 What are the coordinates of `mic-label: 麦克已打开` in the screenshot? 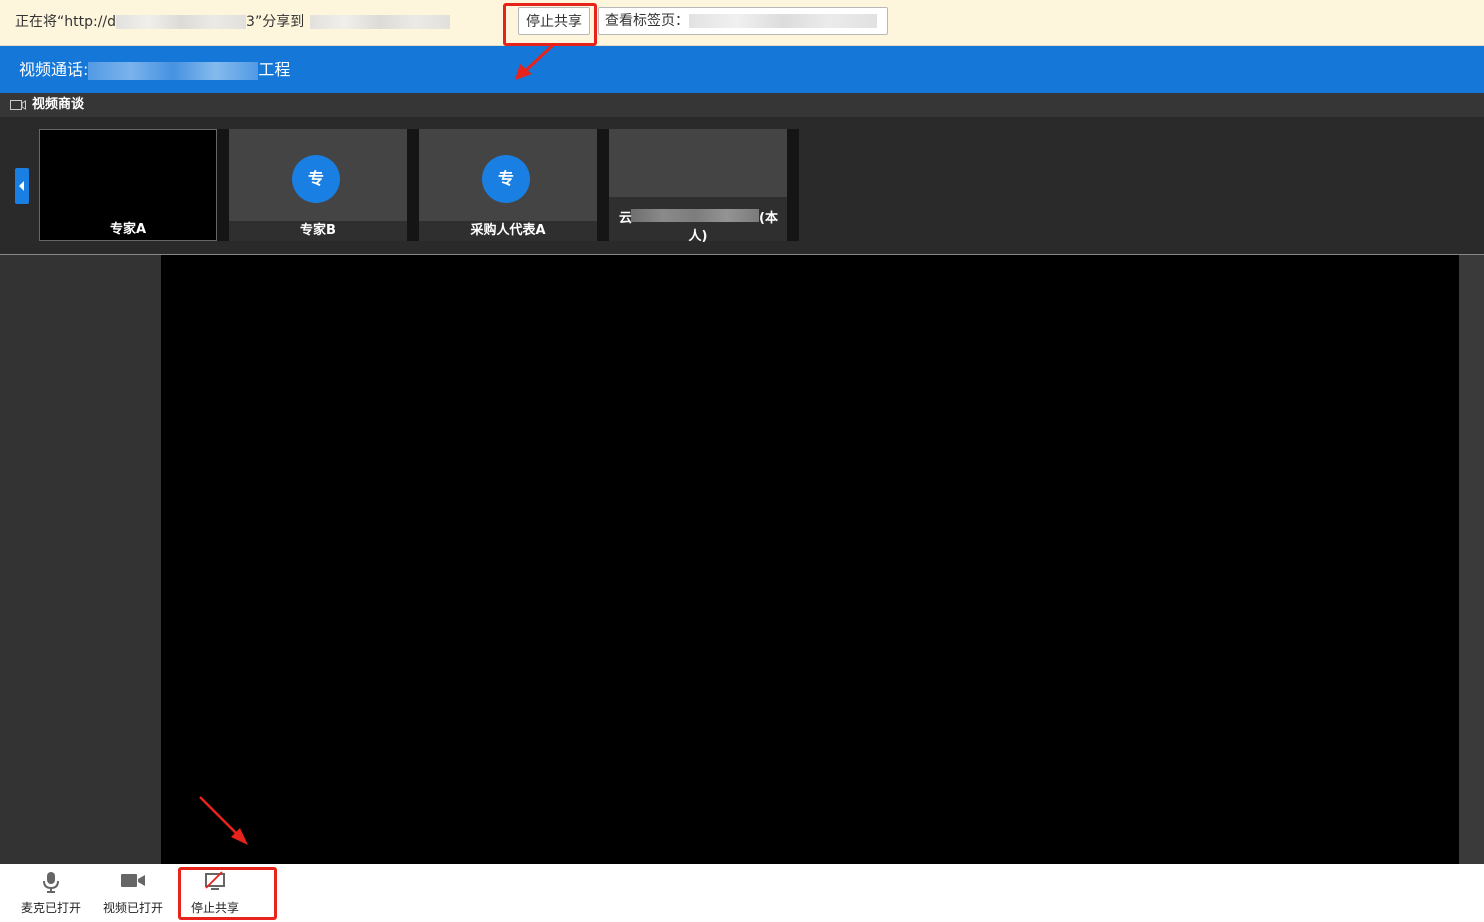 It's located at (50, 908).